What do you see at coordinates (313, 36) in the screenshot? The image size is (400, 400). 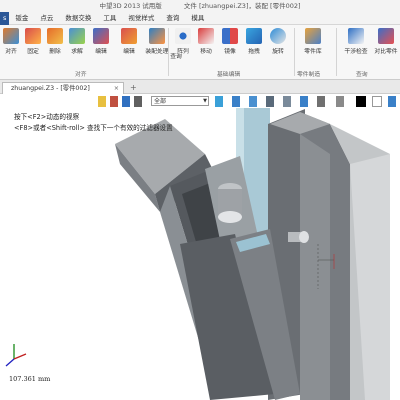 I see `part-library-icon` at bounding box center [313, 36].